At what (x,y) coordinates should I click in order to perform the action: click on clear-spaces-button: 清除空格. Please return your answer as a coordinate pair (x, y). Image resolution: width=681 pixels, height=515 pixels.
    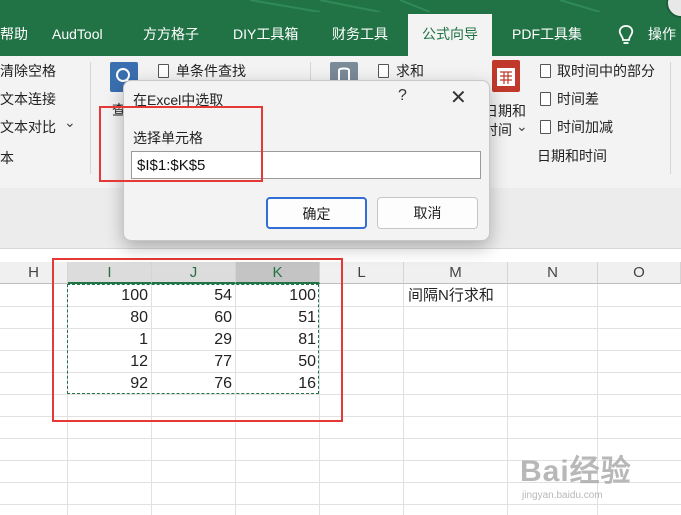
    Looking at the image, I should click on (28, 71).